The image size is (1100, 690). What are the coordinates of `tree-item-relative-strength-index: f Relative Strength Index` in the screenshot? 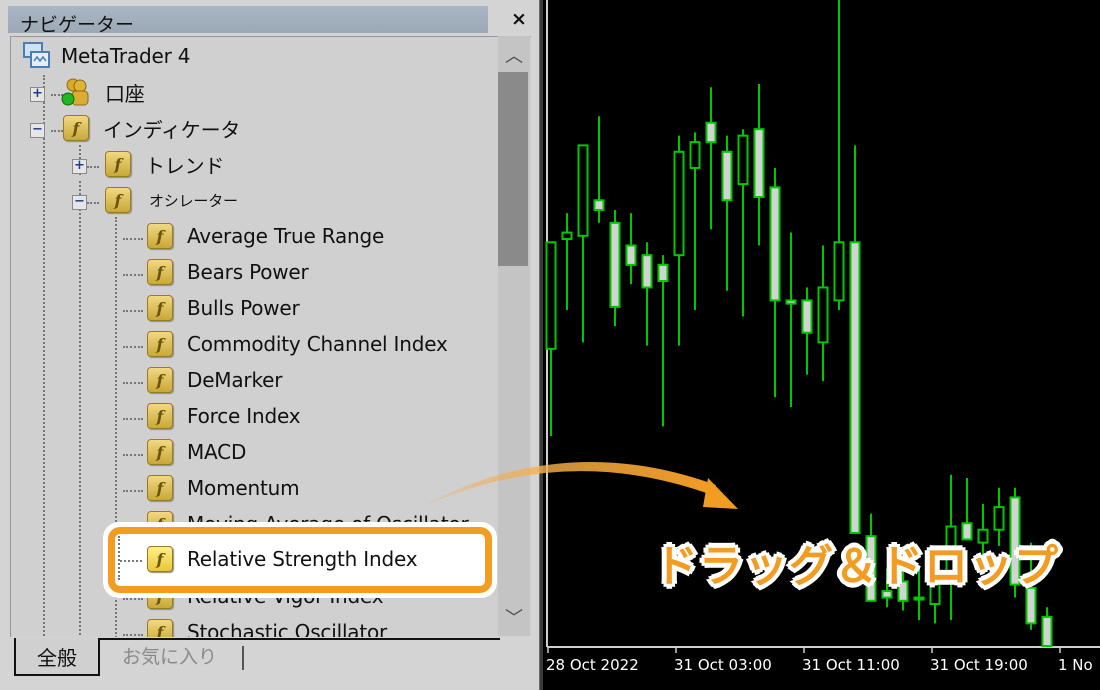 It's located at (282, 559).